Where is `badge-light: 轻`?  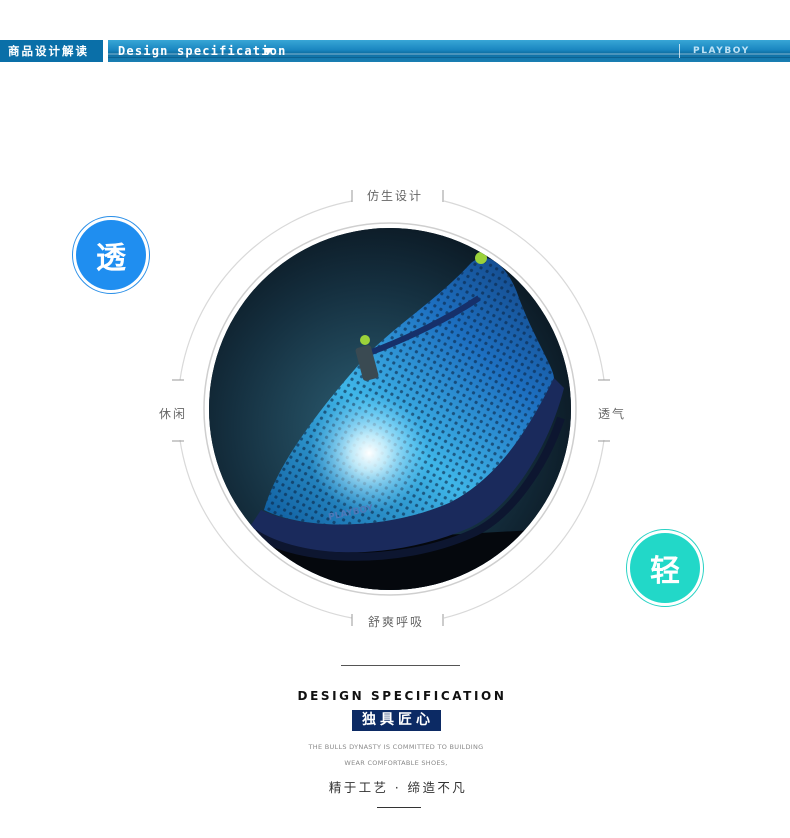 badge-light: 轻 is located at coordinates (665, 568).